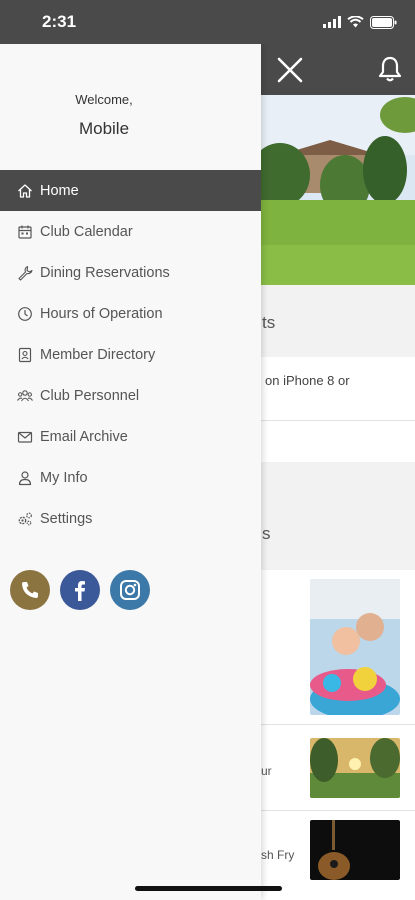 The image size is (415, 900). What do you see at coordinates (269, 322) in the screenshot?
I see `section-header-1-label: ts` at bounding box center [269, 322].